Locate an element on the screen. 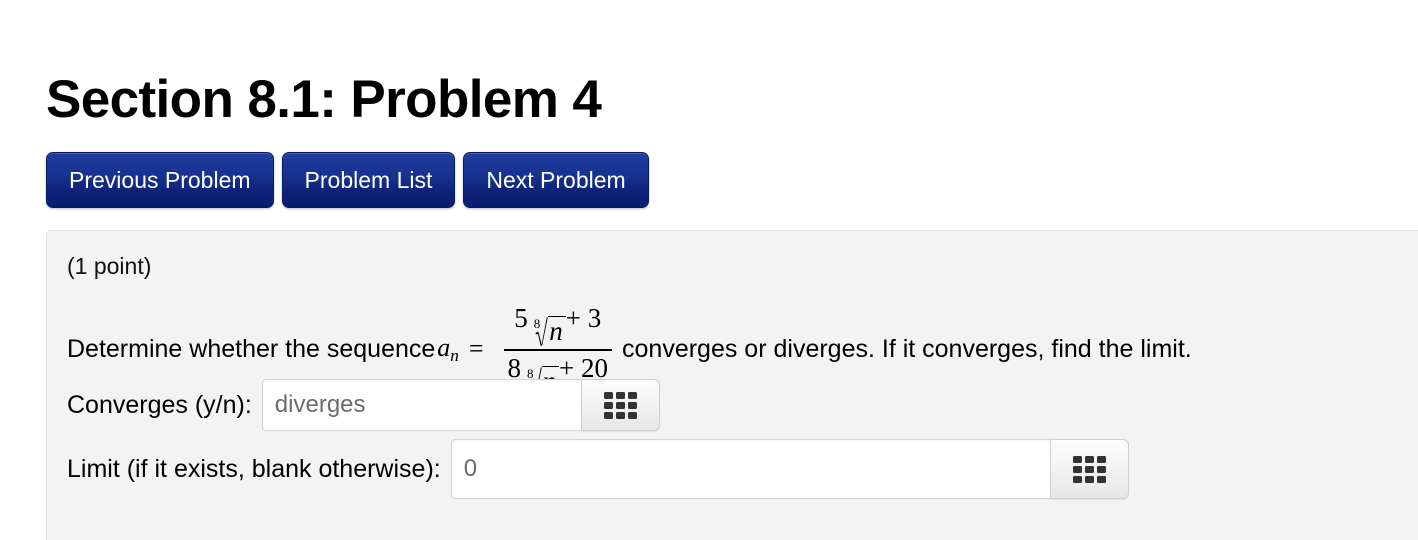  fraction-numerator: 5 8 n + 3 is located at coordinates (557, 326).